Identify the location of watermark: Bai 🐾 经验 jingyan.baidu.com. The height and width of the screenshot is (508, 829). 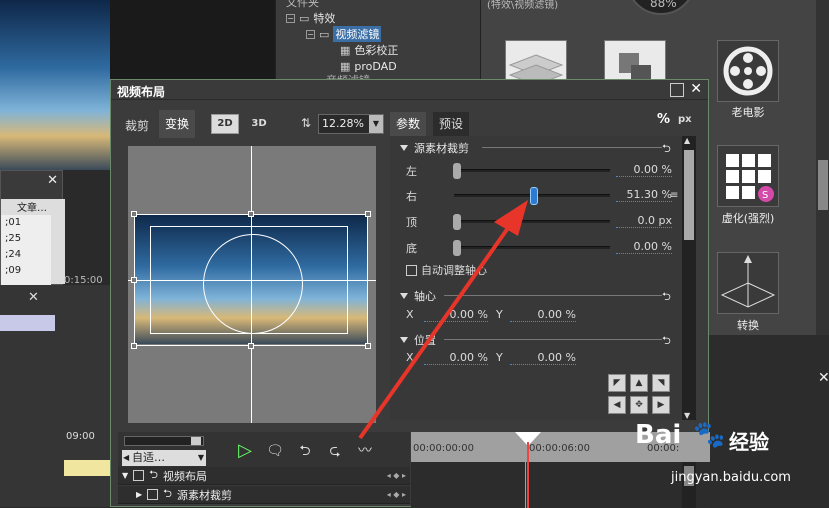
(713, 452).